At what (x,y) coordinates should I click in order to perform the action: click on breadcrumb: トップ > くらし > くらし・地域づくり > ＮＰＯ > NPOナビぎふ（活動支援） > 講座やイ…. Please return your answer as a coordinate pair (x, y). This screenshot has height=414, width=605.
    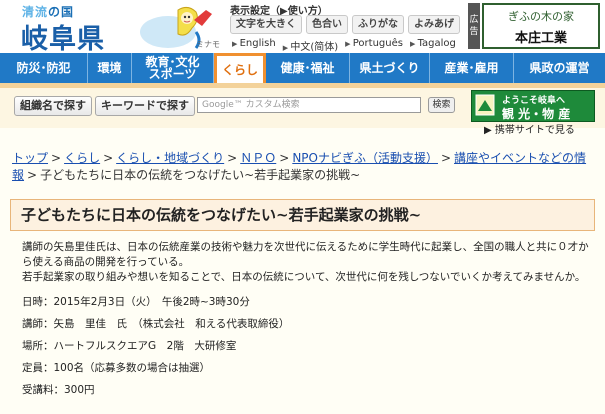
    Looking at the image, I should click on (304, 167).